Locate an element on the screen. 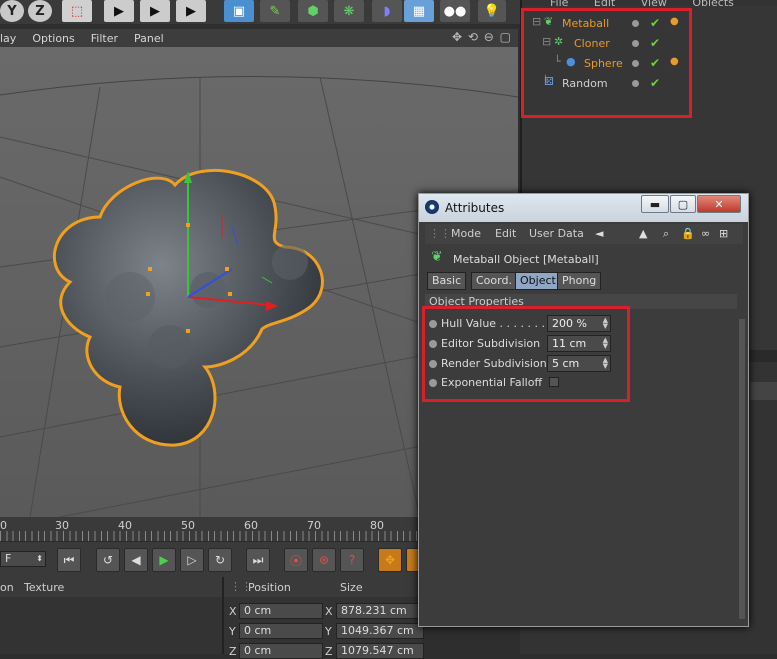  axis-y-button: Y is located at coordinates (12, 11).